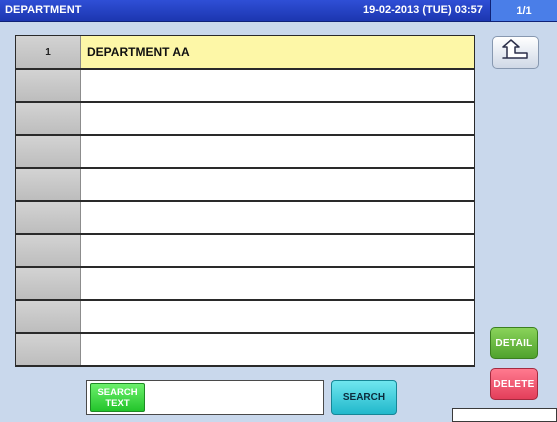 Image resolution: width=557 pixels, height=422 pixels. I want to click on page-indicator: 1/1, so click(523, 10).